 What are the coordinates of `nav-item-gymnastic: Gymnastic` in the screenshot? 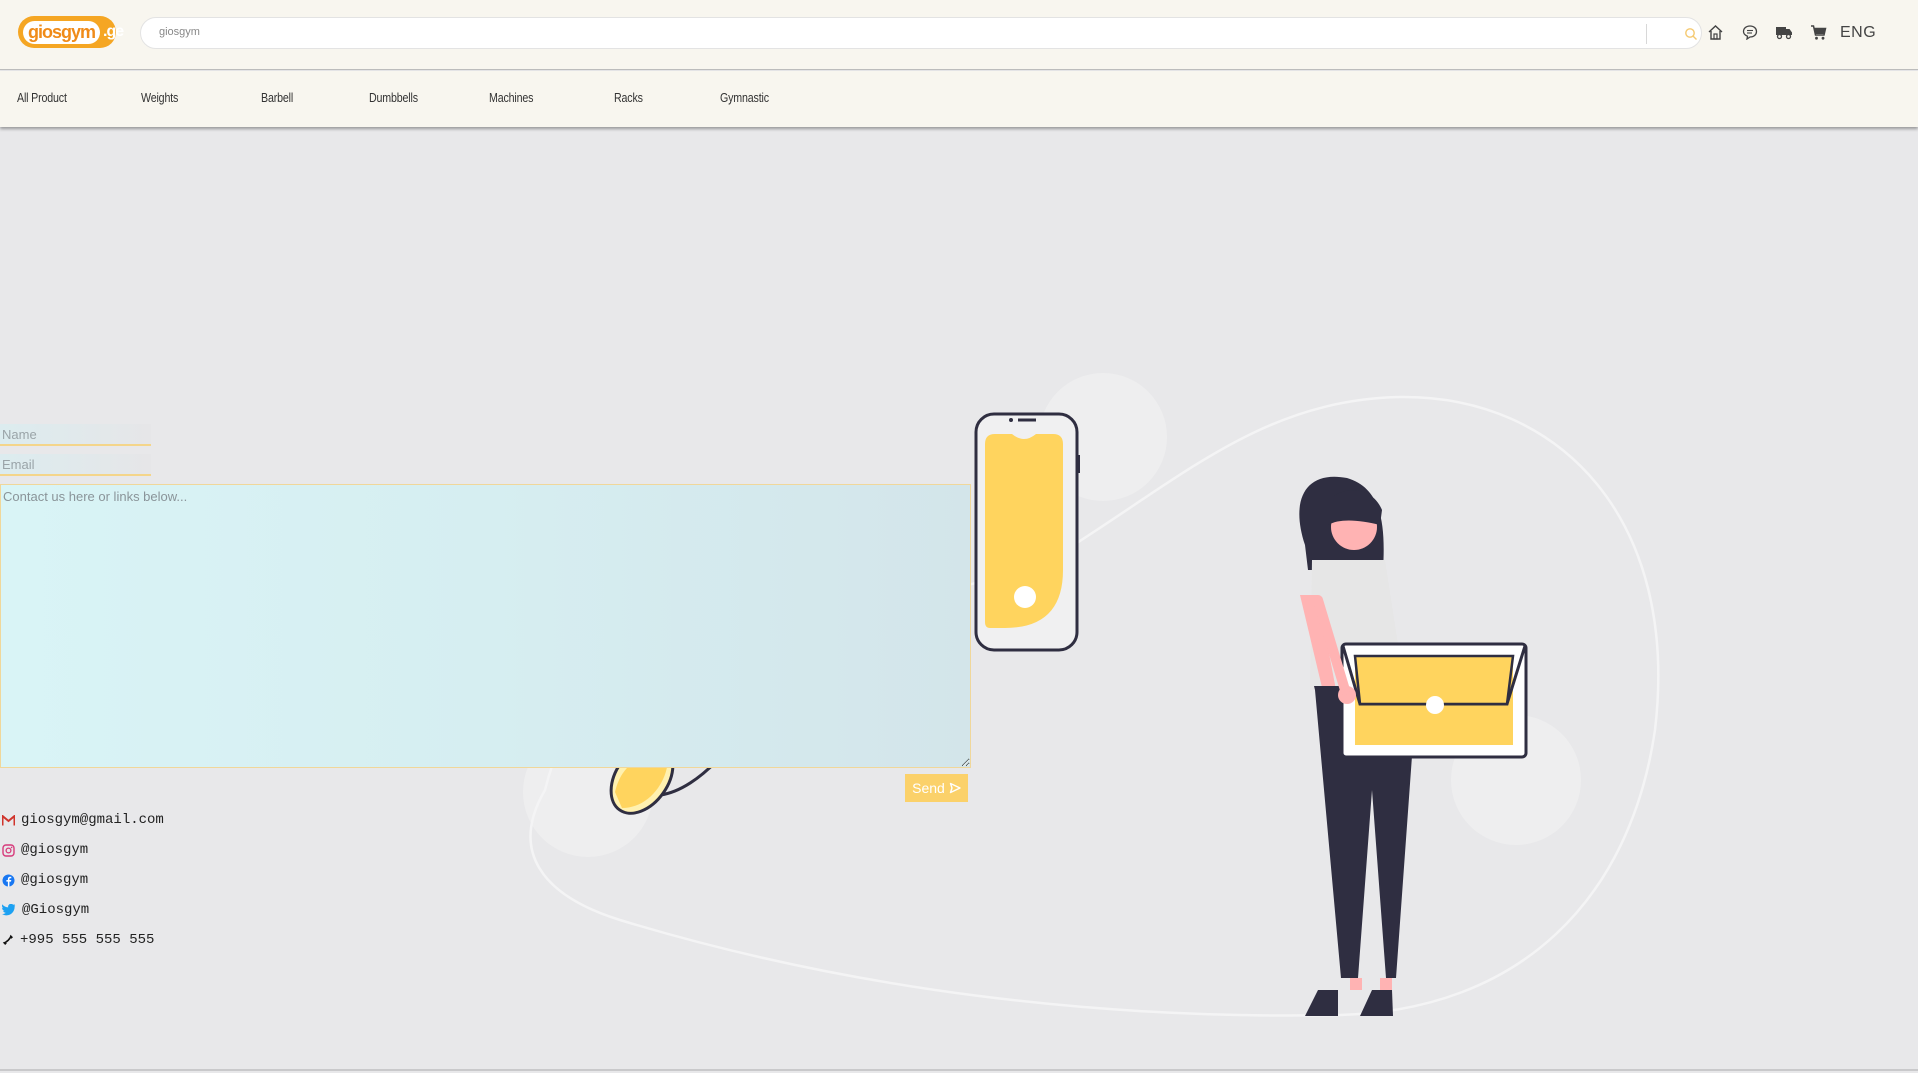 It's located at (744, 97).